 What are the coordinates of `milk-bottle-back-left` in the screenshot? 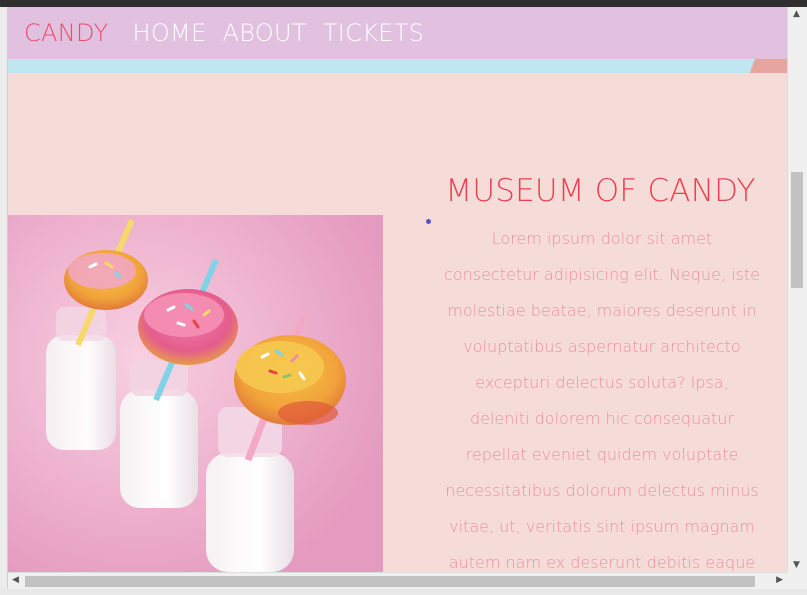 It's located at (81, 392).